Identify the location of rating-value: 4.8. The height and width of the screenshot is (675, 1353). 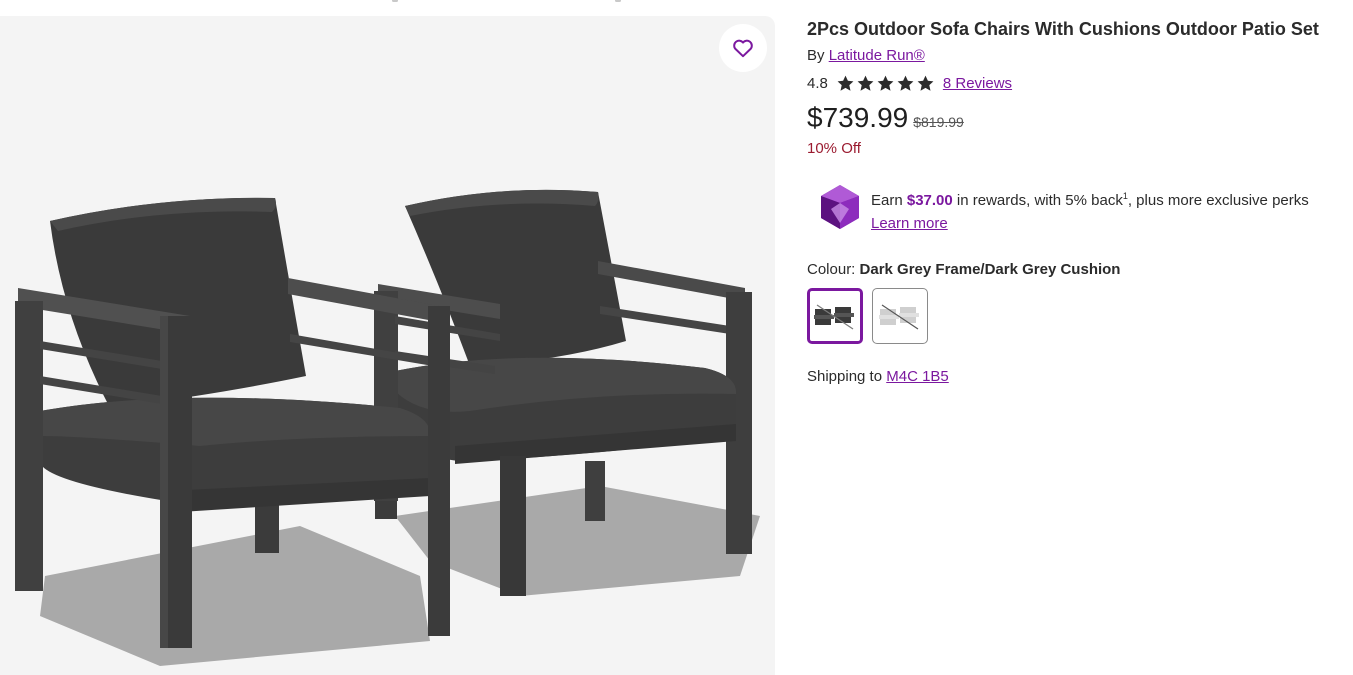
(817, 83).